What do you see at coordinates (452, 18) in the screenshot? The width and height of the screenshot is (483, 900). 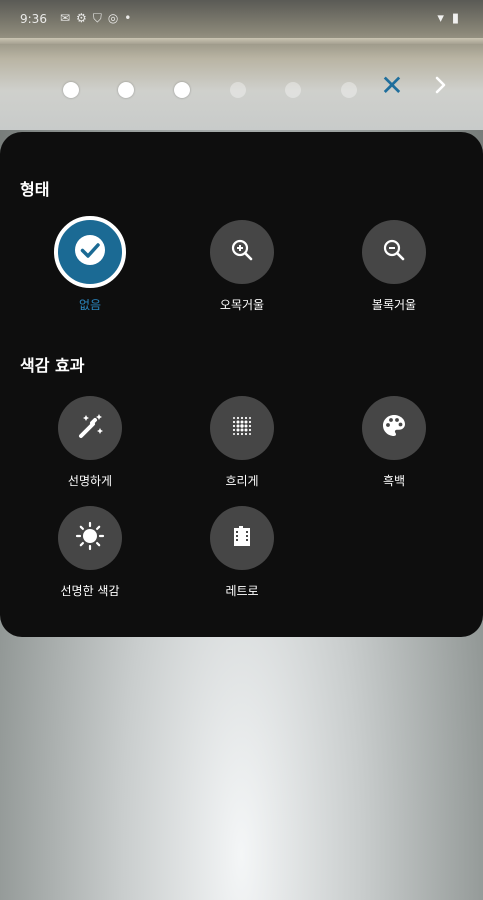 I see `status-system-icons: ▾▮` at bounding box center [452, 18].